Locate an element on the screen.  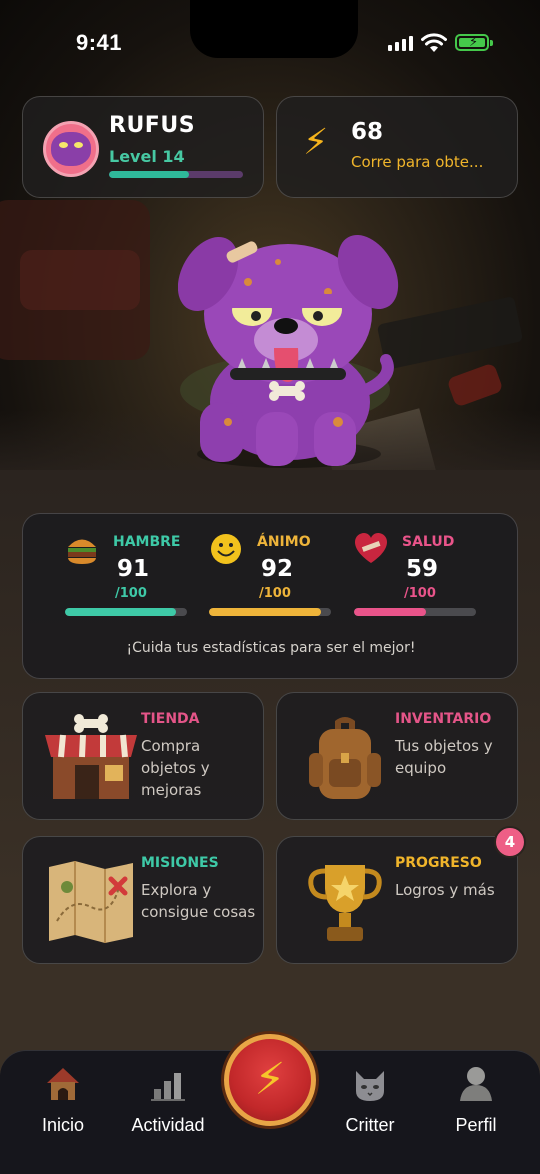
tile-title: TIENDA is located at coordinates (170, 719).